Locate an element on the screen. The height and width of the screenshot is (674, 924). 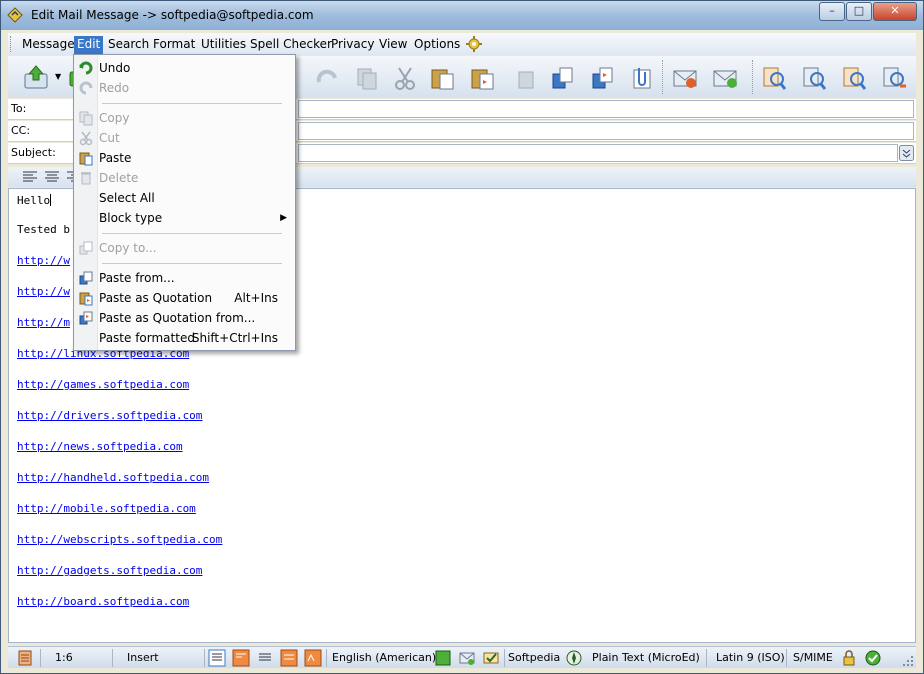
receipt-icon is located at coordinates (467, 658).